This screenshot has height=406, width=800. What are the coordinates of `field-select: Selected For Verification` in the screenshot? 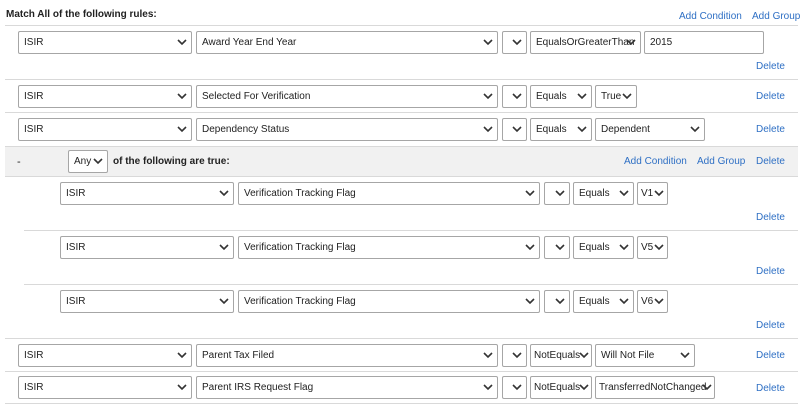 It's located at (347, 96).